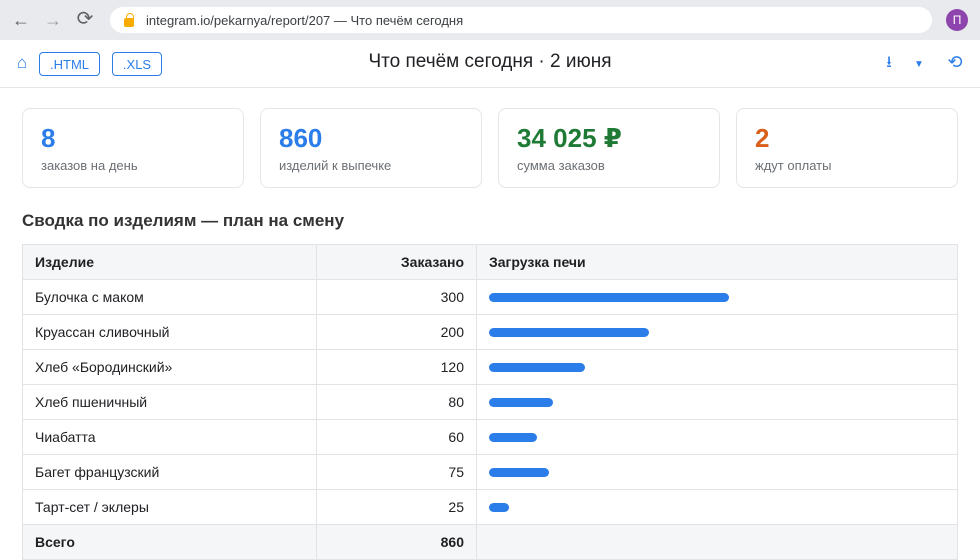 This screenshot has height=560, width=980. I want to click on total-empty-cell, so click(717, 542).